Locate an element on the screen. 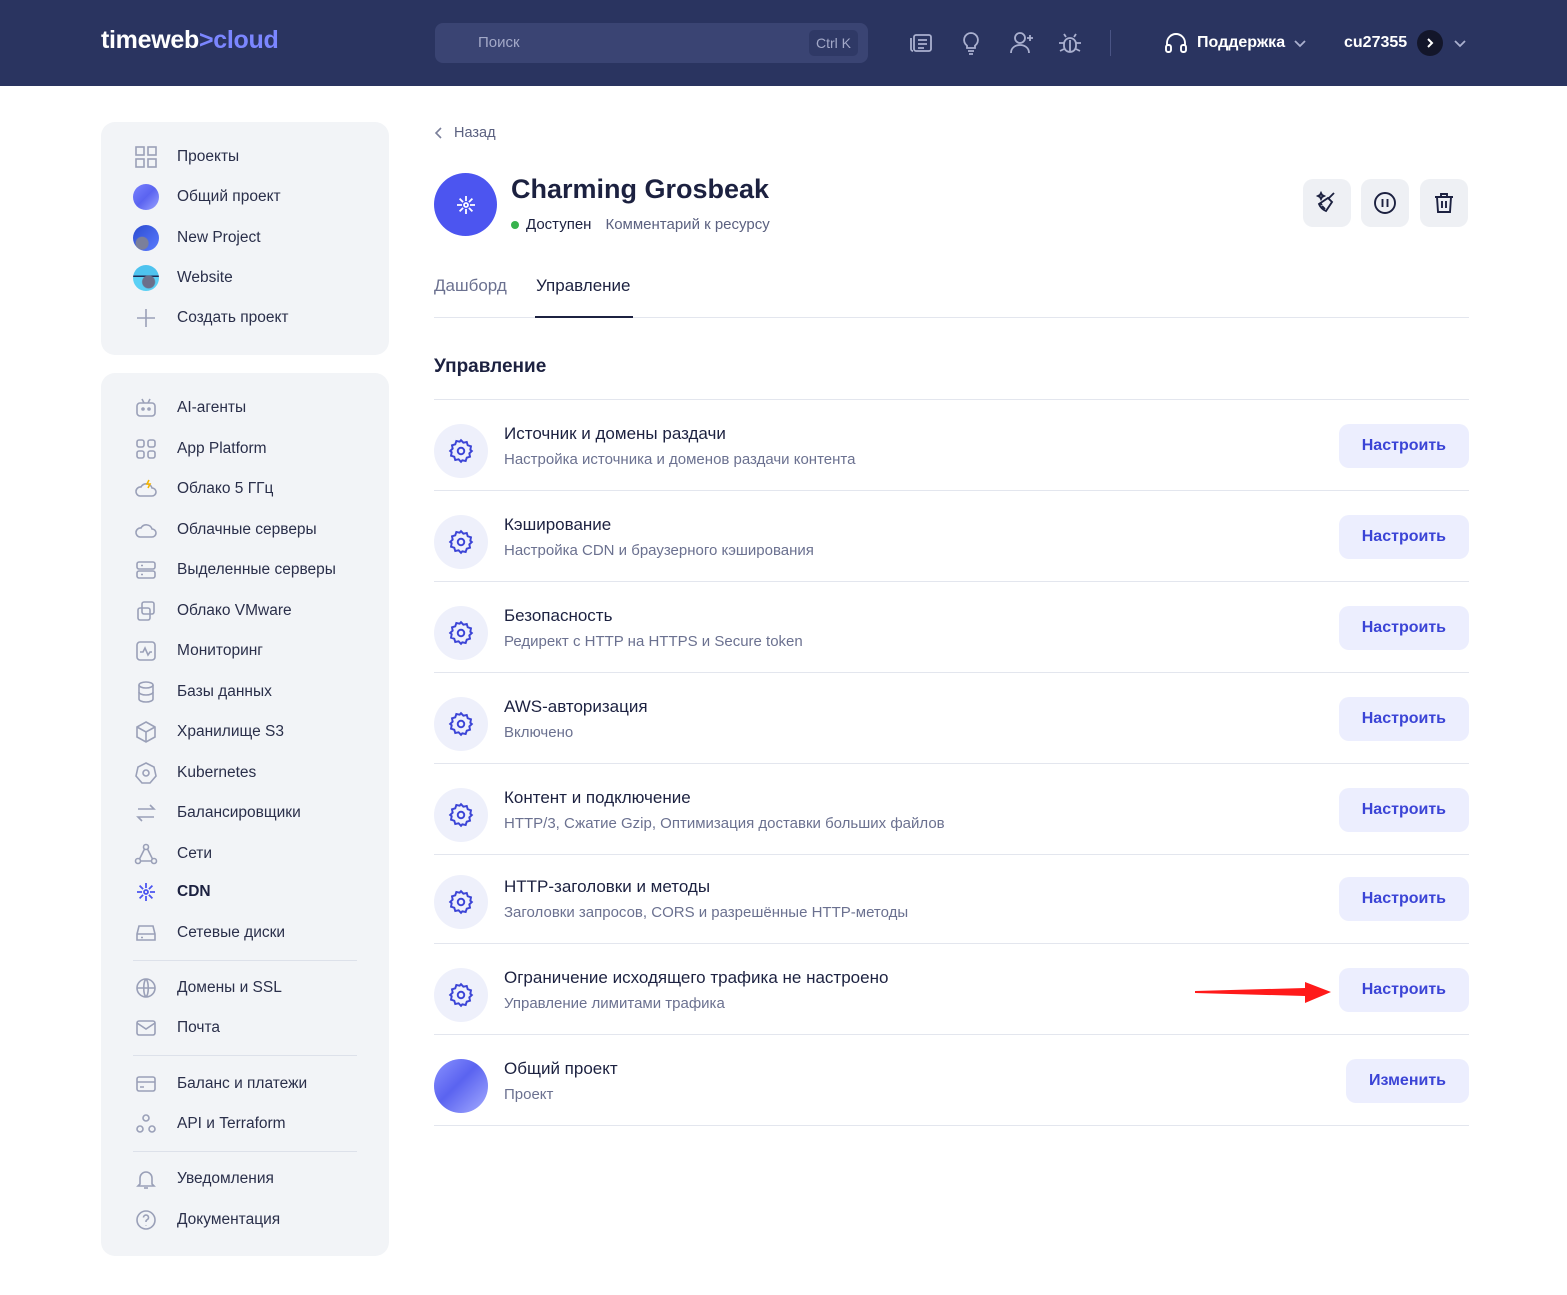 The image size is (1567, 1295). add-user-icon is located at coordinates (1022, 43).